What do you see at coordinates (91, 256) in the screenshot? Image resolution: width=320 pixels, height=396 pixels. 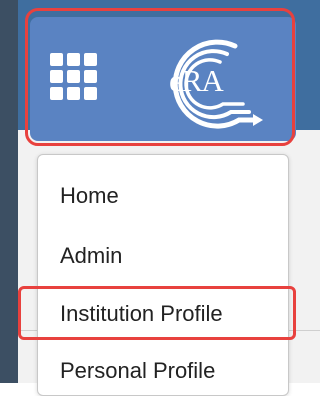 I see `menu-item-admin: Admin` at bounding box center [91, 256].